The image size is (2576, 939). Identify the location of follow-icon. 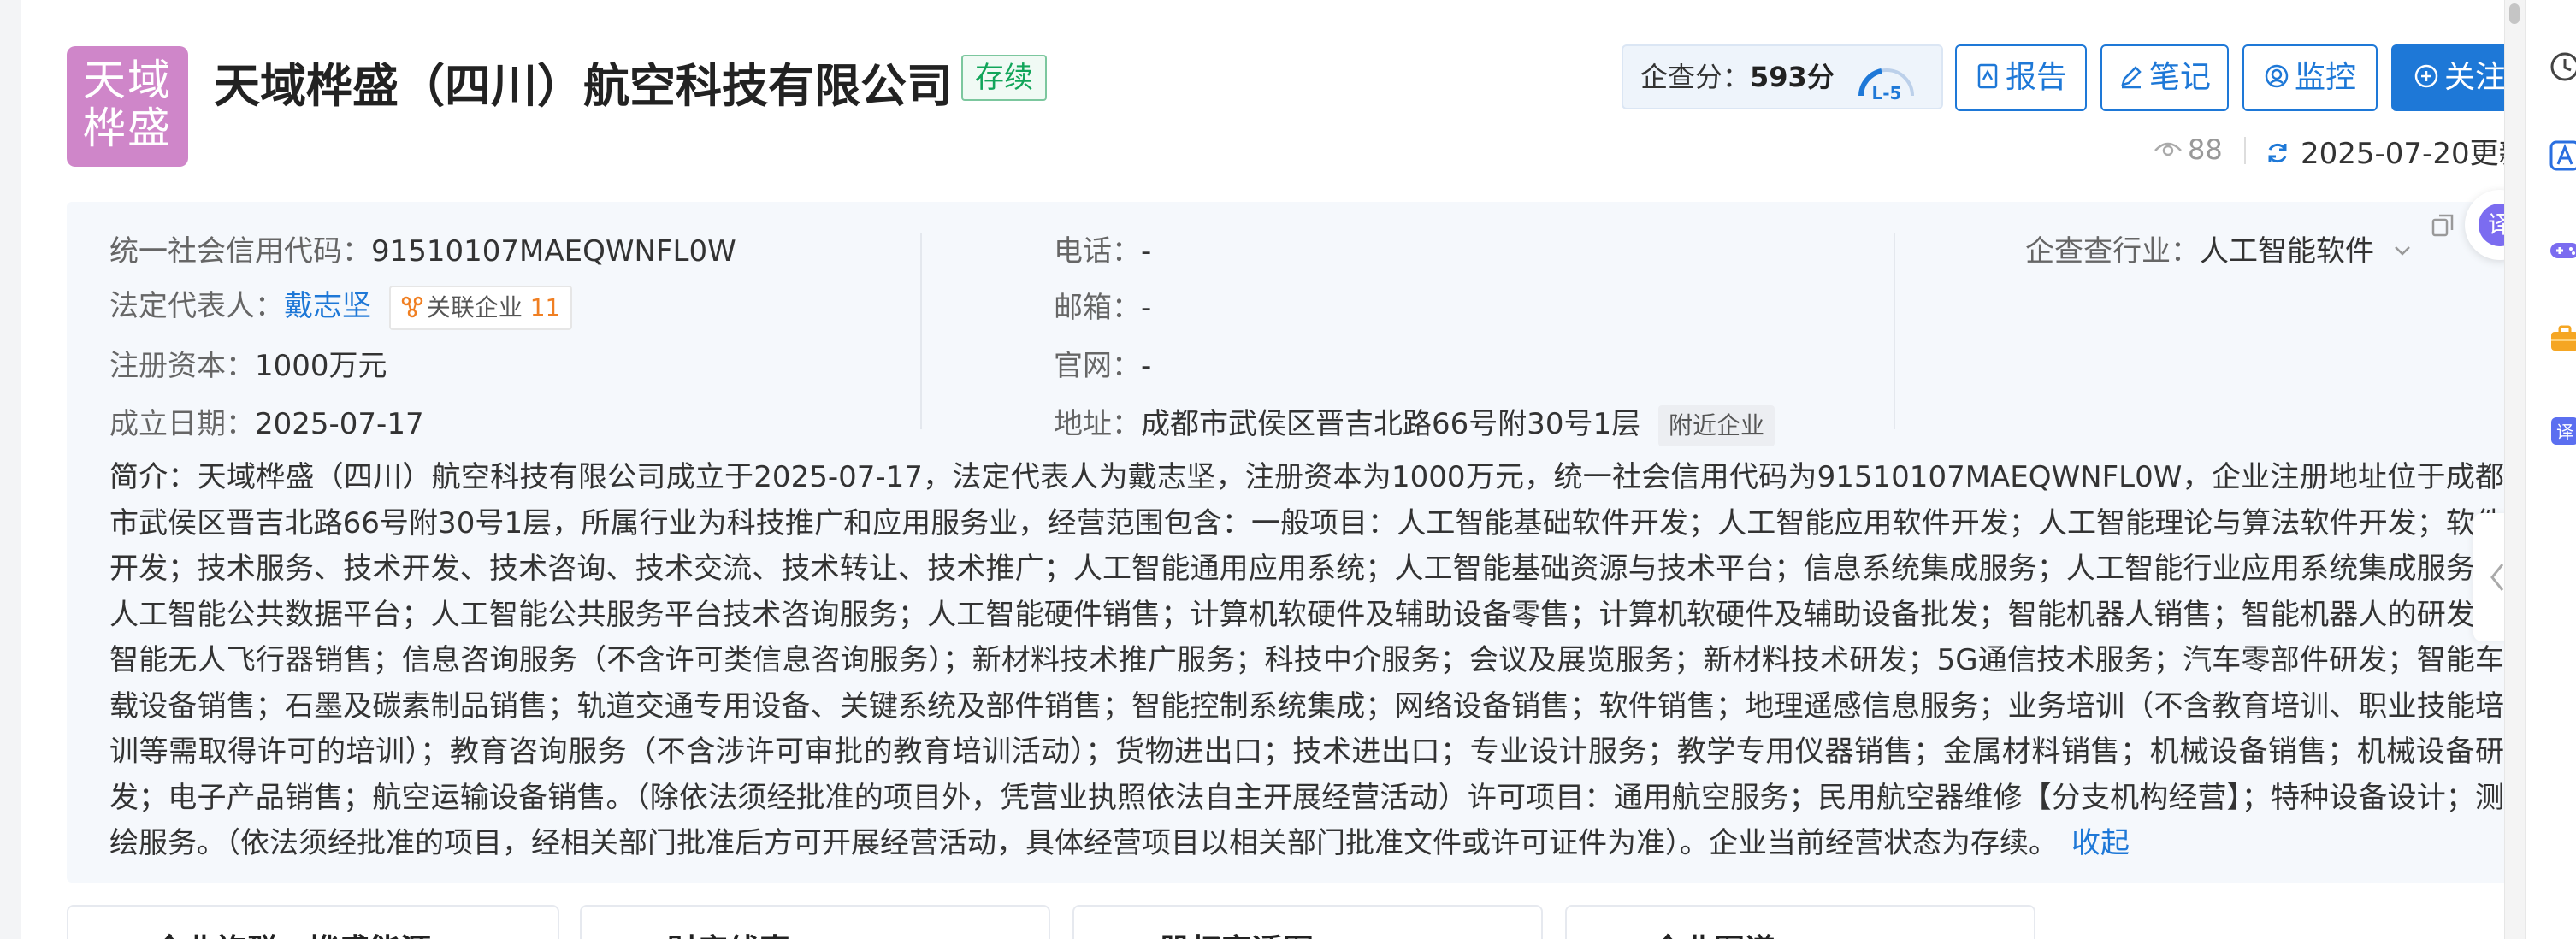
(2426, 76).